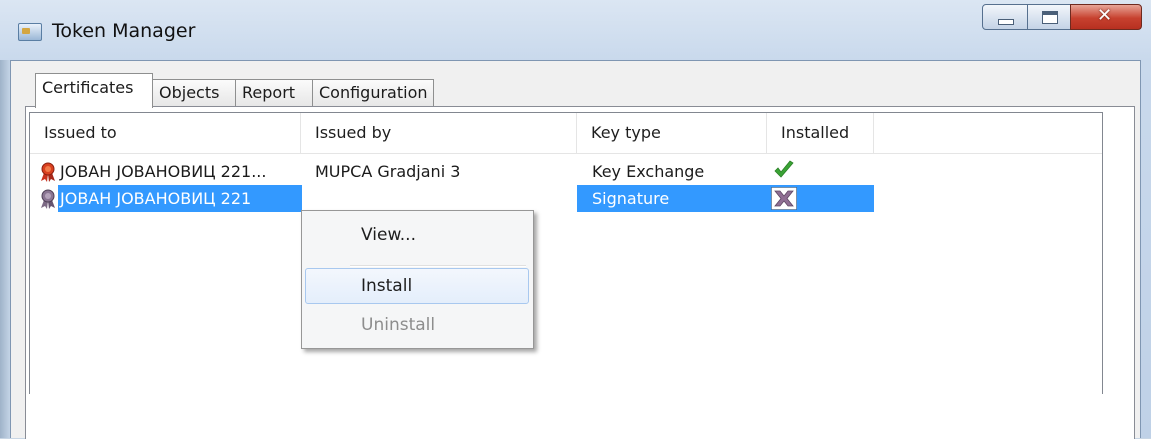  I want to click on menu-separator, so click(438, 266).